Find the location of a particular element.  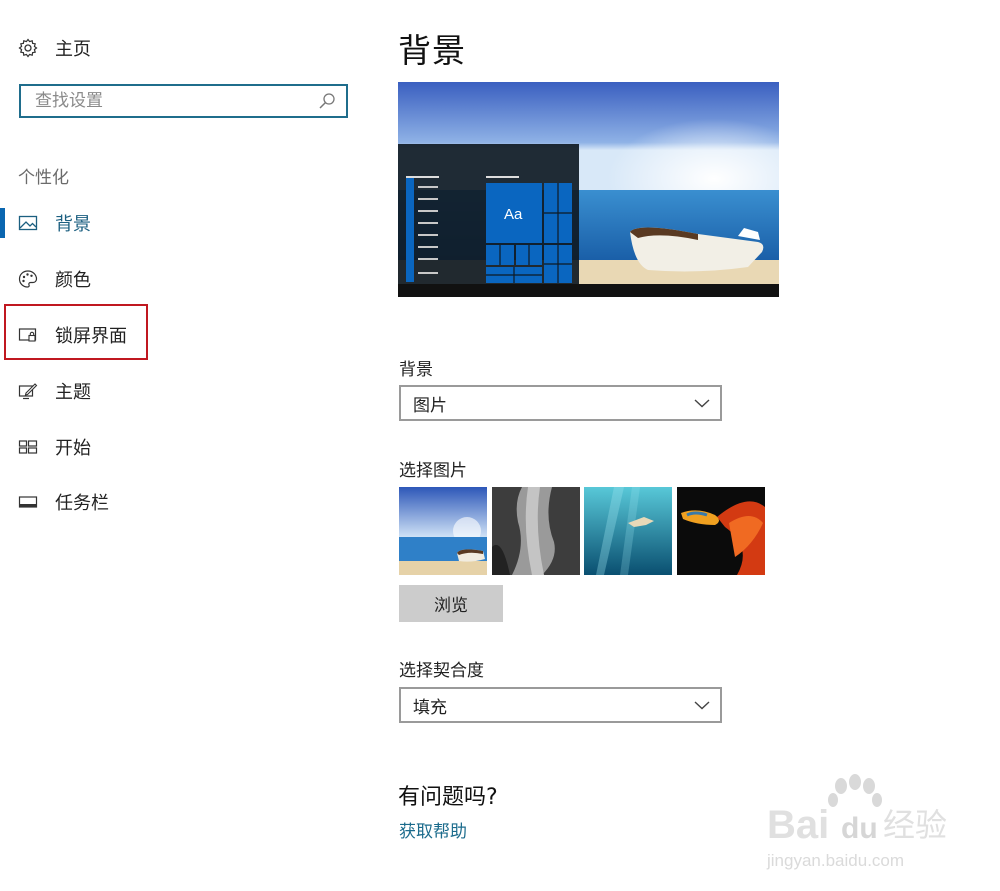

get-help-link: 获取帮助 is located at coordinates (433, 829).